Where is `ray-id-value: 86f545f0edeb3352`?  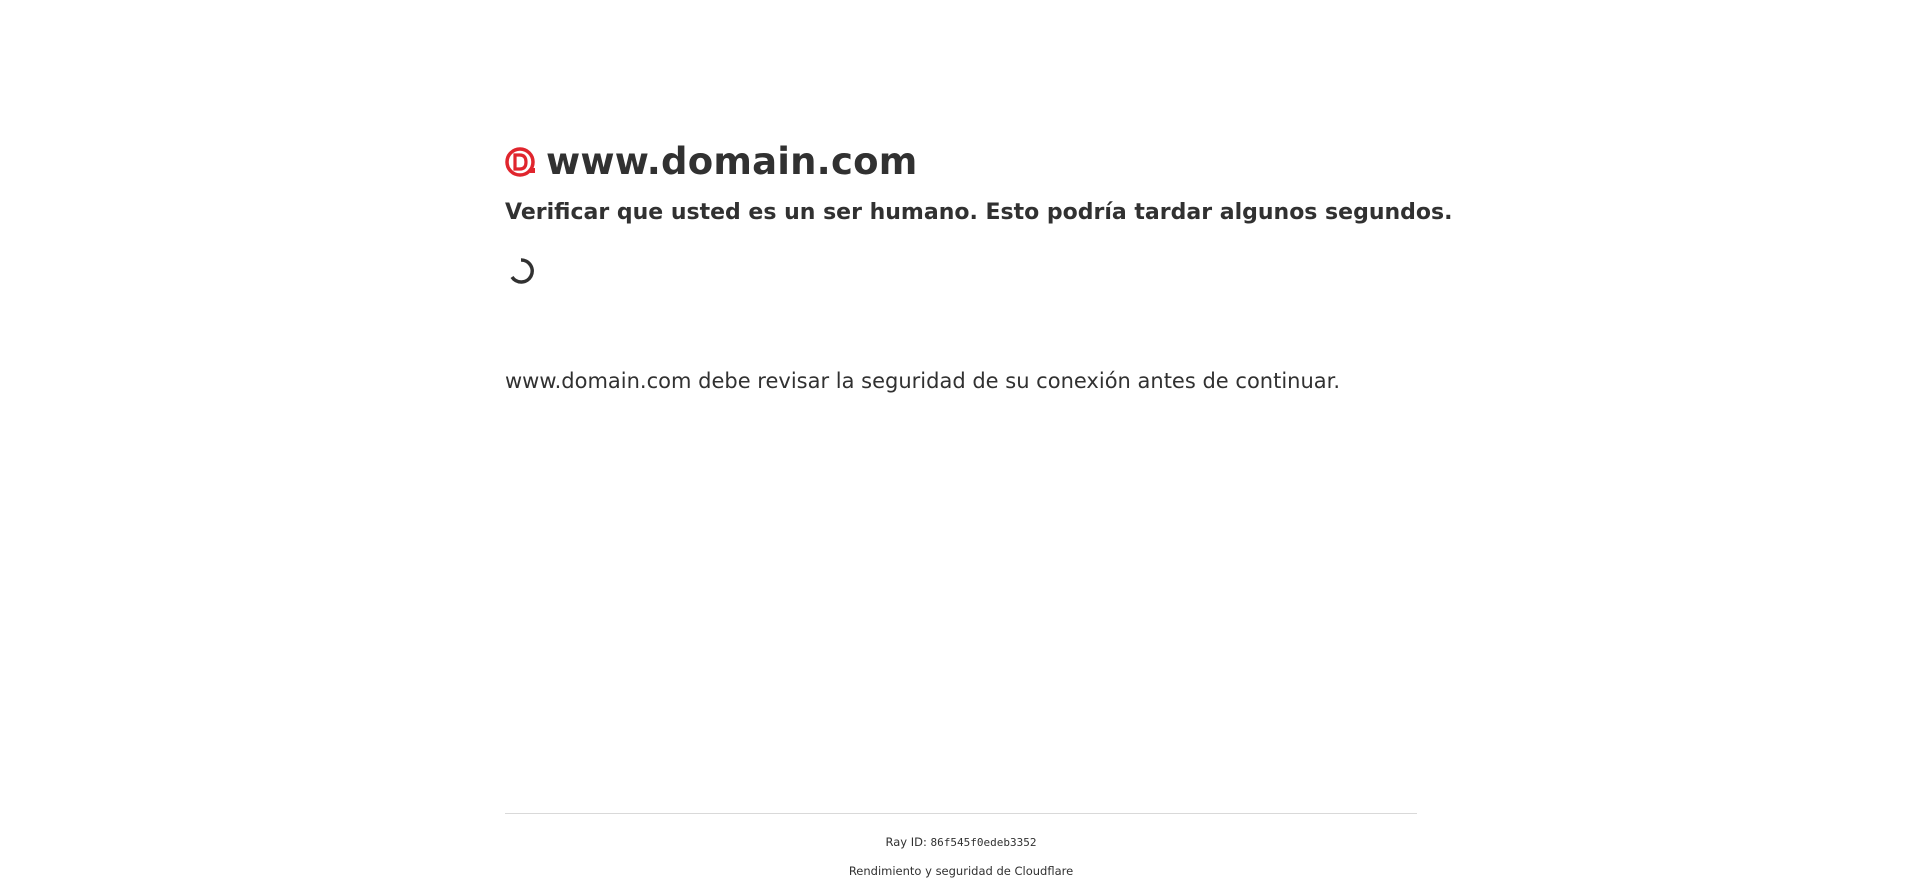
ray-id-value: 86f545f0edeb3352 is located at coordinates (983, 842).